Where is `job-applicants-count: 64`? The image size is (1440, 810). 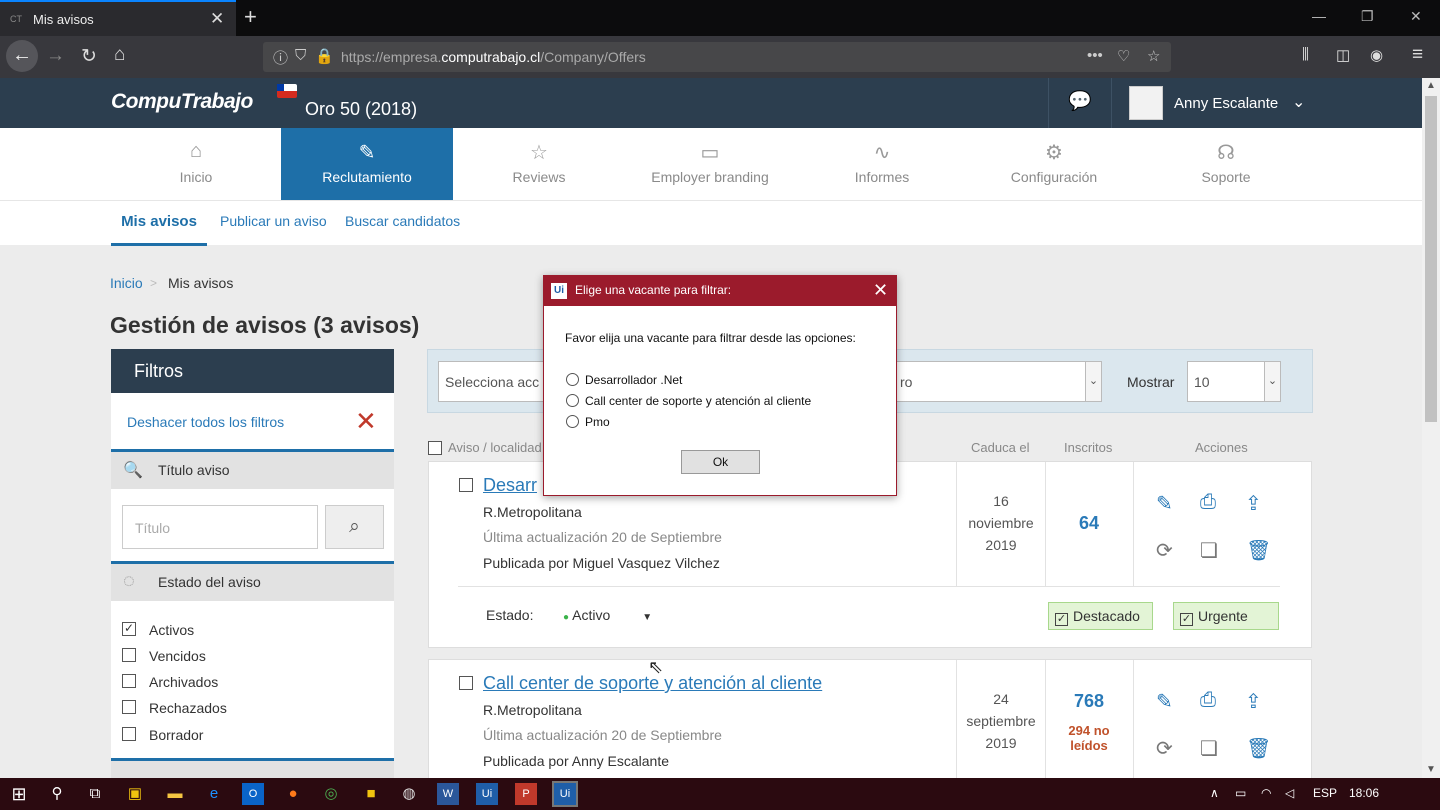
job-applicants-count: 64 is located at coordinates (1089, 523).